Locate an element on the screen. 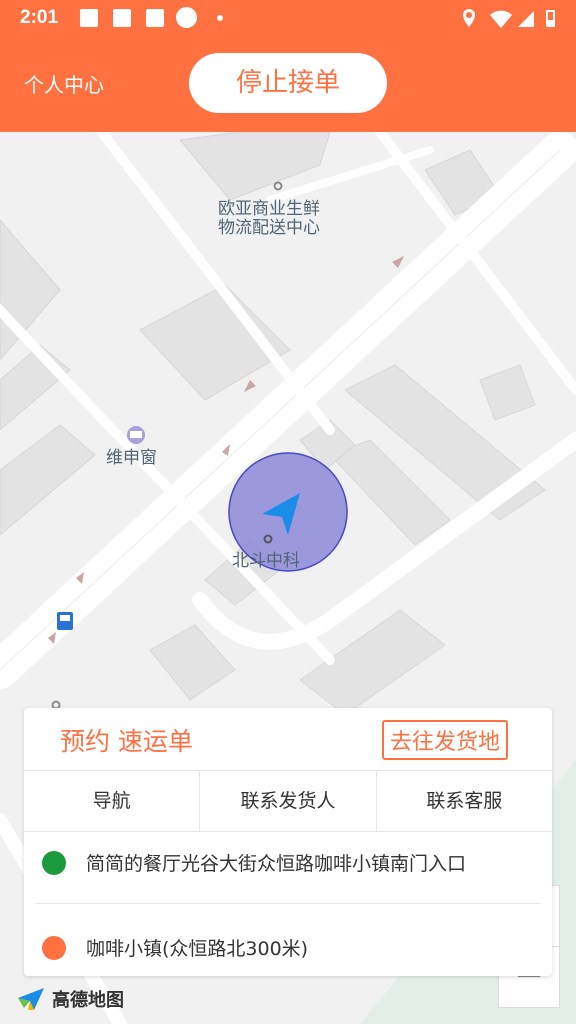 The height and width of the screenshot is (1024, 576). app-bar: 个人中心 停止接单 is located at coordinates (288, 84).